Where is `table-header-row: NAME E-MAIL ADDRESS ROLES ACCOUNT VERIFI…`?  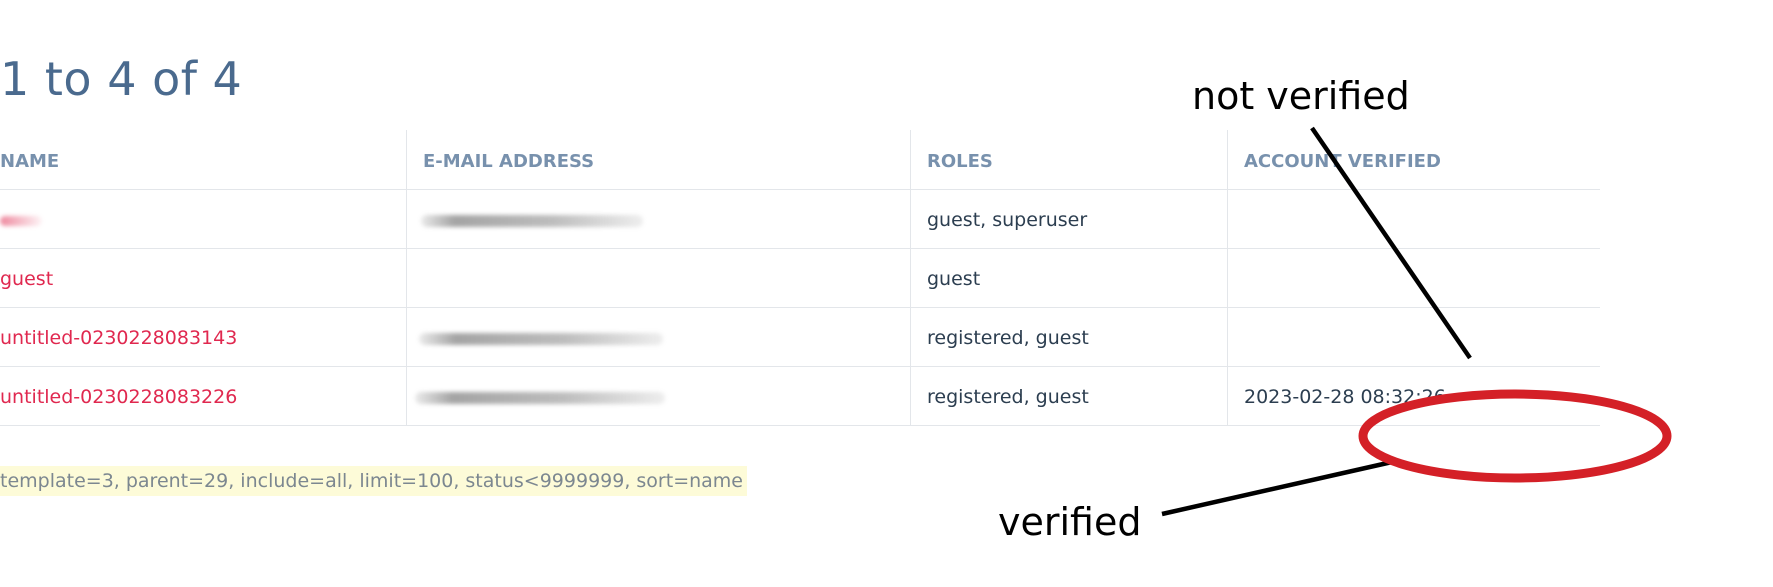 table-header-row: NAME E-MAIL ADDRESS ROLES ACCOUNT VERIFI… is located at coordinates (800, 160).